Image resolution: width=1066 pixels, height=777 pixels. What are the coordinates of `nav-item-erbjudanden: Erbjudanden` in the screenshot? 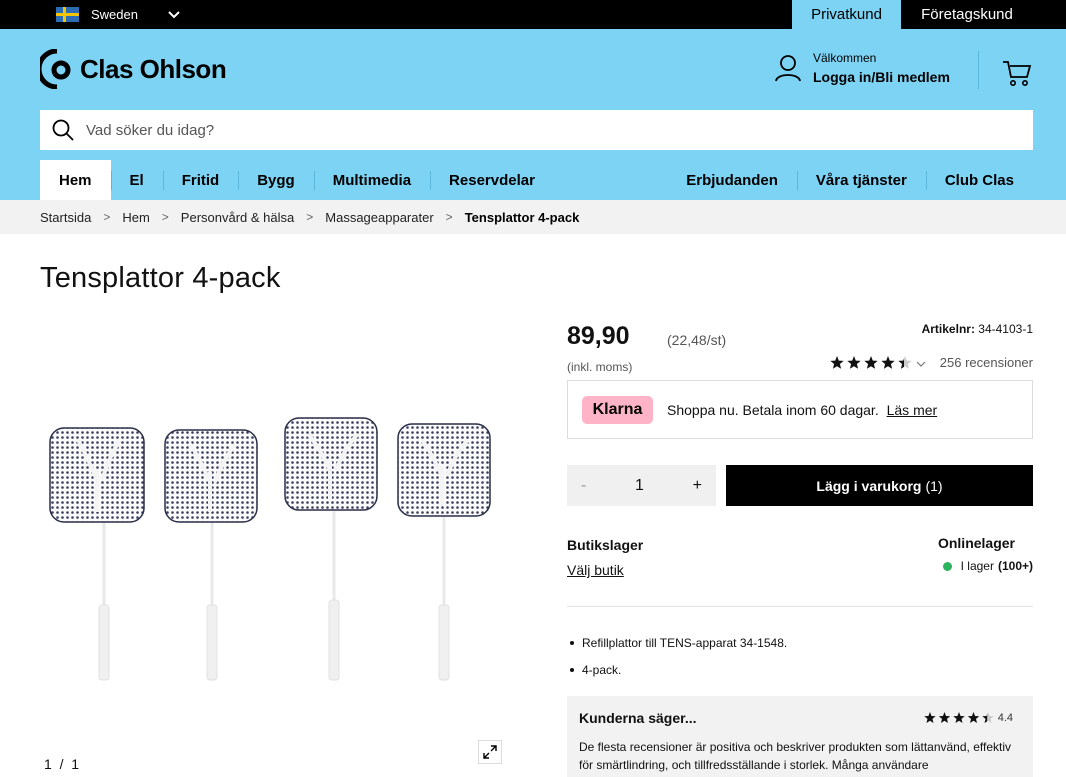 It's located at (732, 180).